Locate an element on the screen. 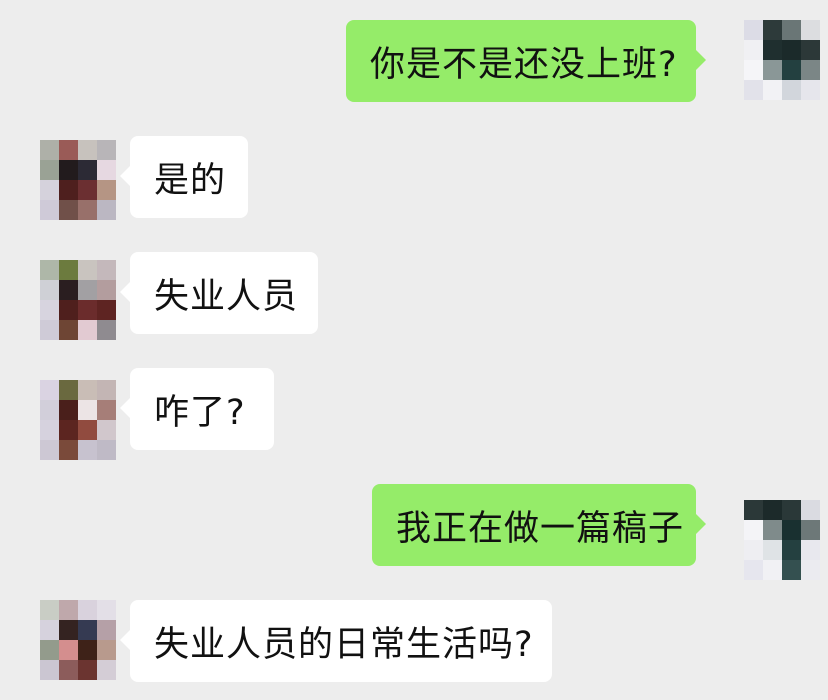 The width and height of the screenshot is (828, 700). incoming-message-bubble: 咋了? is located at coordinates (197, 409).